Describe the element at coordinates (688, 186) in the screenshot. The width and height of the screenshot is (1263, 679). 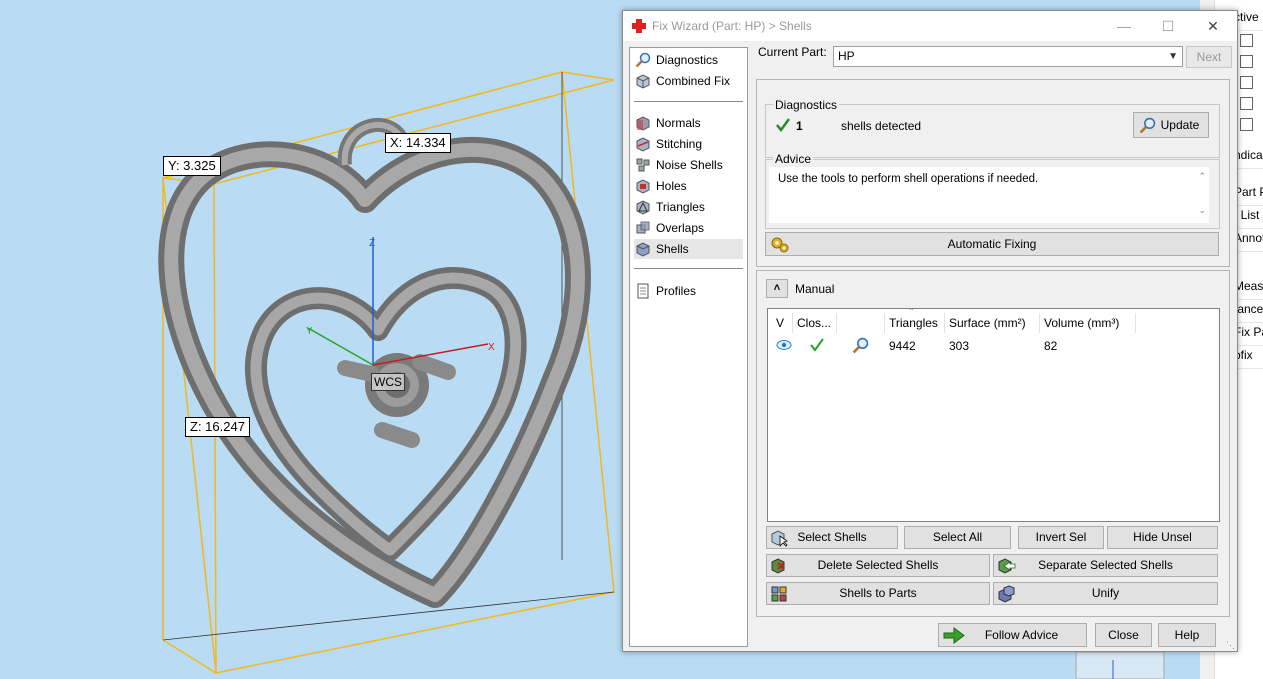
I see `nav-item-holes: Holes` at that location.